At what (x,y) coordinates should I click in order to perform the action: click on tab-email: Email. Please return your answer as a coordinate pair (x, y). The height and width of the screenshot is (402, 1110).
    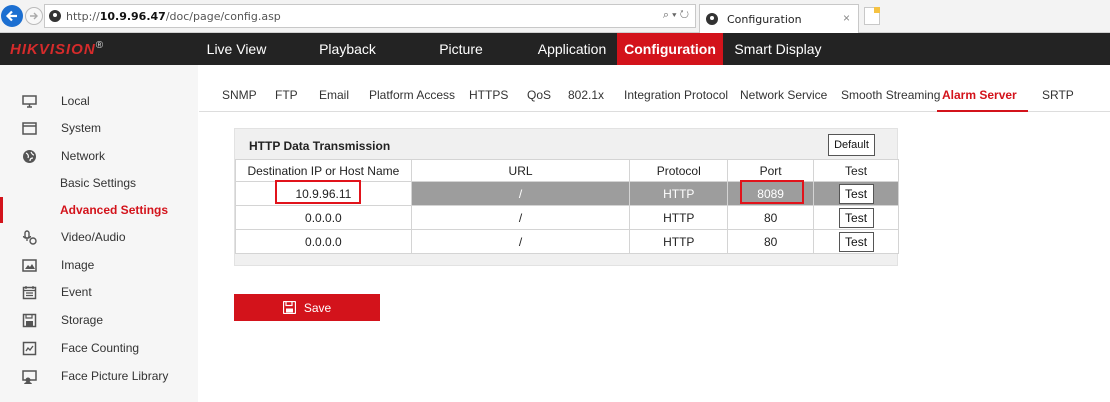
    Looking at the image, I should click on (334, 95).